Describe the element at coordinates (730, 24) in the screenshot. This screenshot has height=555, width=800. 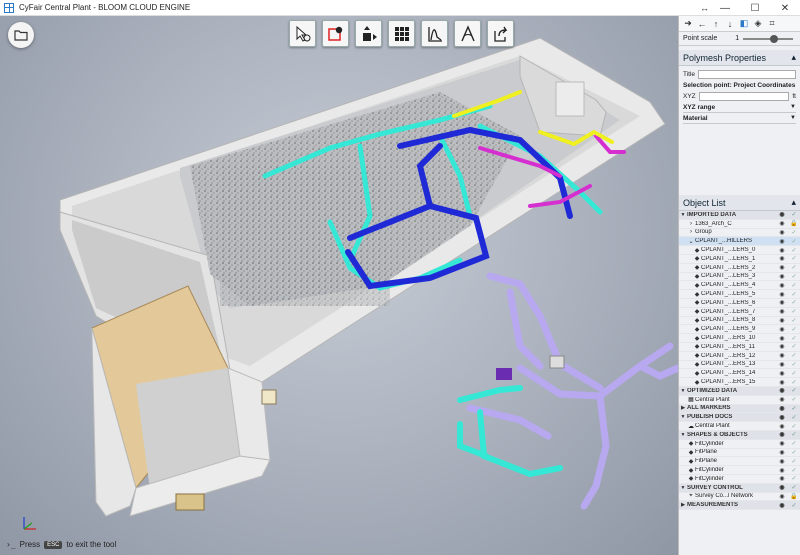
I see `down-icon: ↓` at that location.